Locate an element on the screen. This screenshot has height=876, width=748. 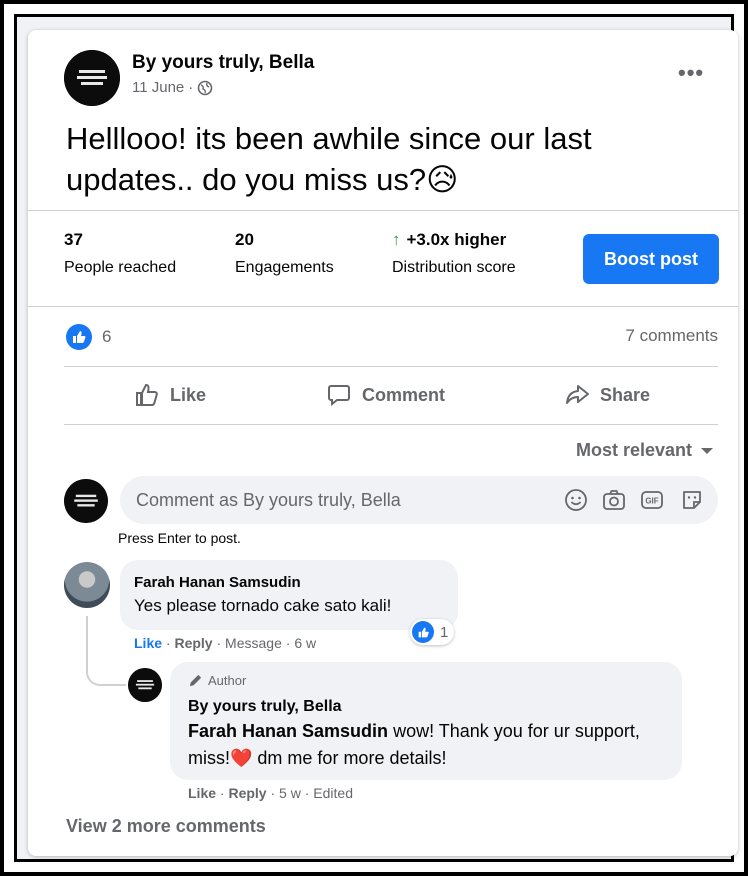
comment-button: Comment is located at coordinates (385, 395).